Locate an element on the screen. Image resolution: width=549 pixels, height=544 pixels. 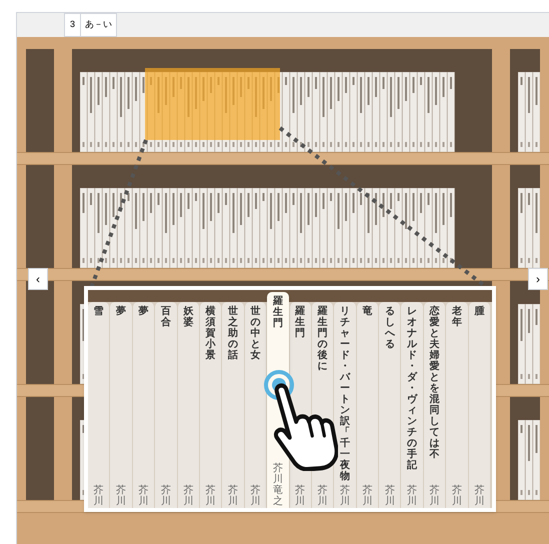
book-spine: 老年 芥川 is located at coordinates (457, 405).